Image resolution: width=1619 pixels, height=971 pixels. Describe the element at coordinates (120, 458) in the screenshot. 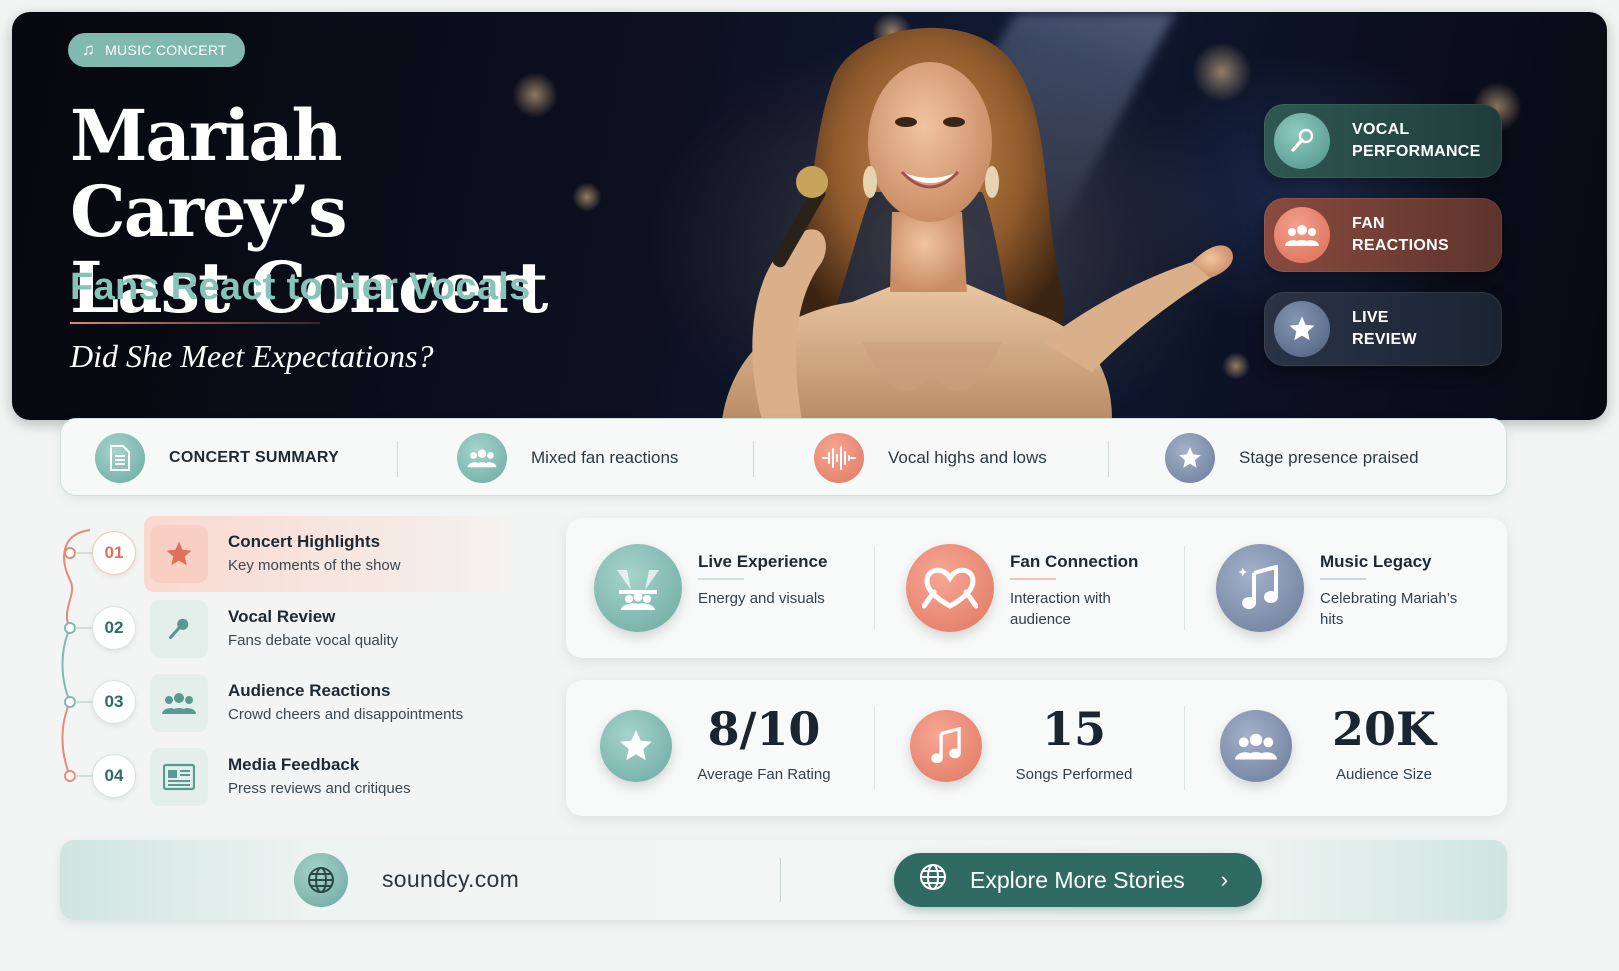

I see `document-icon` at that location.